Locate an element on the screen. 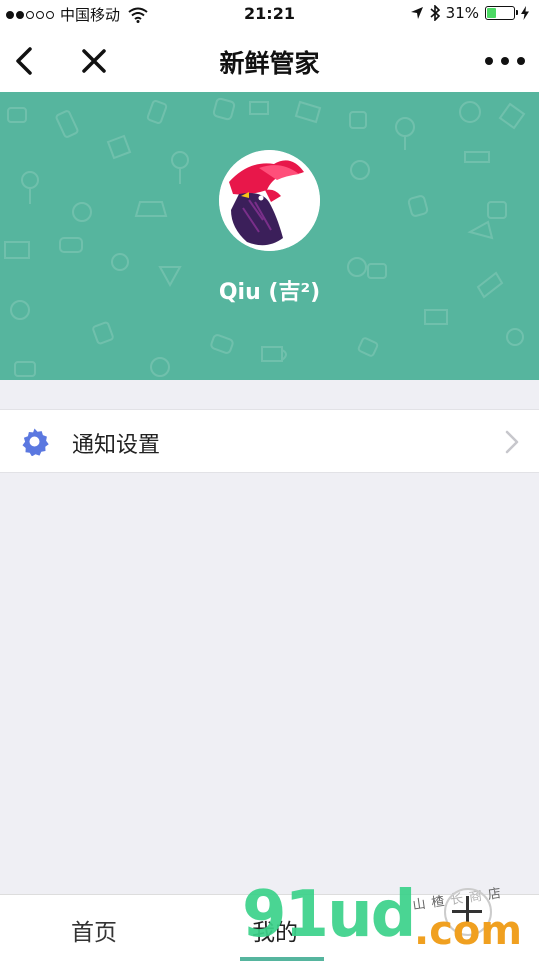  location-arrow-icon is located at coordinates (416, 13).